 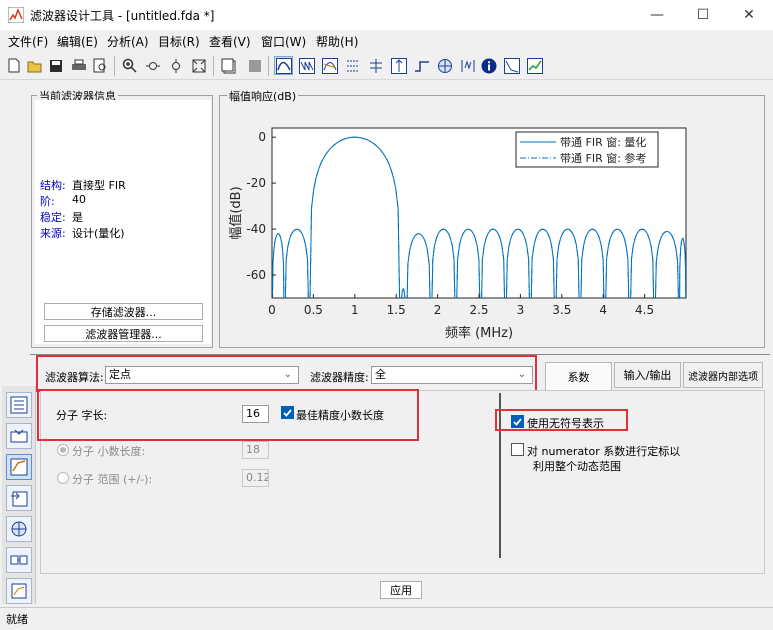 What do you see at coordinates (421, 65) in the screenshot?
I see `step-response-icon` at bounding box center [421, 65].